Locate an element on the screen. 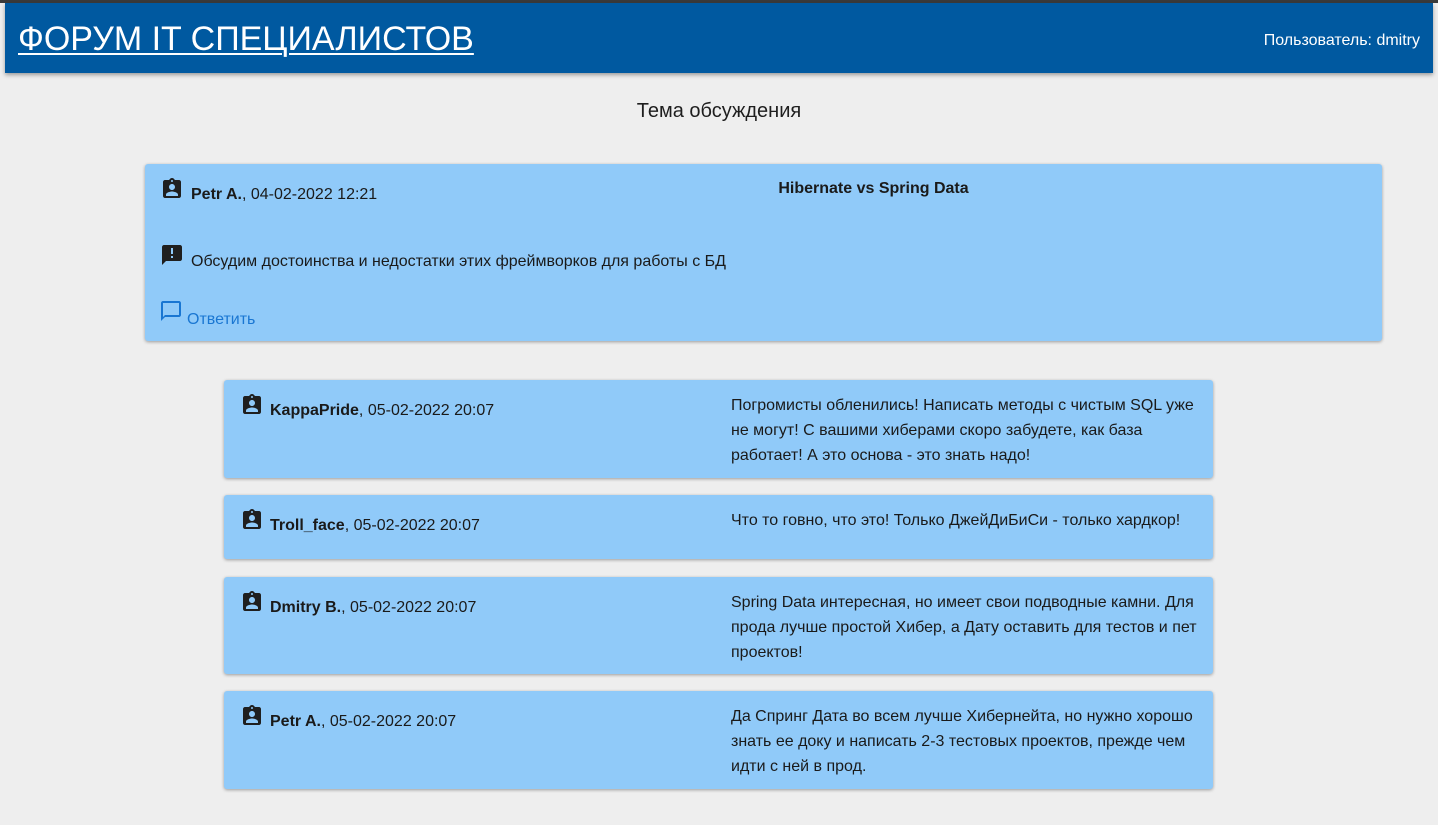 The height and width of the screenshot is (825, 1438). comment-author-line: Petr A., 05-02-2022 20:07 is located at coordinates (363, 722).